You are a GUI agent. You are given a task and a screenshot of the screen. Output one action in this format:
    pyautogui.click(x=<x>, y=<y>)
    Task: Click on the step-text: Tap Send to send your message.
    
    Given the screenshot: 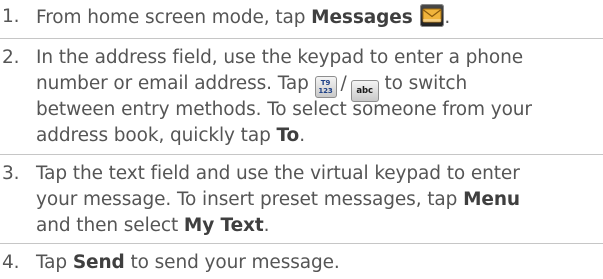 What is the action you would take?
    pyautogui.click(x=319, y=263)
    